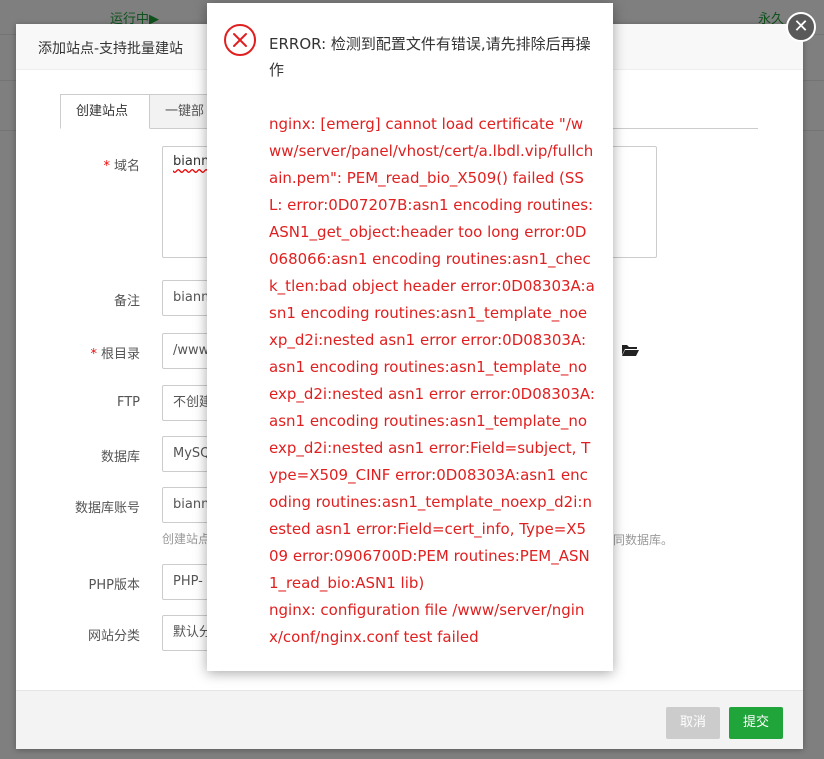 Image resolution: width=824 pixels, height=759 pixels. I want to click on db-account-label: 数据库账号, so click(107, 508).